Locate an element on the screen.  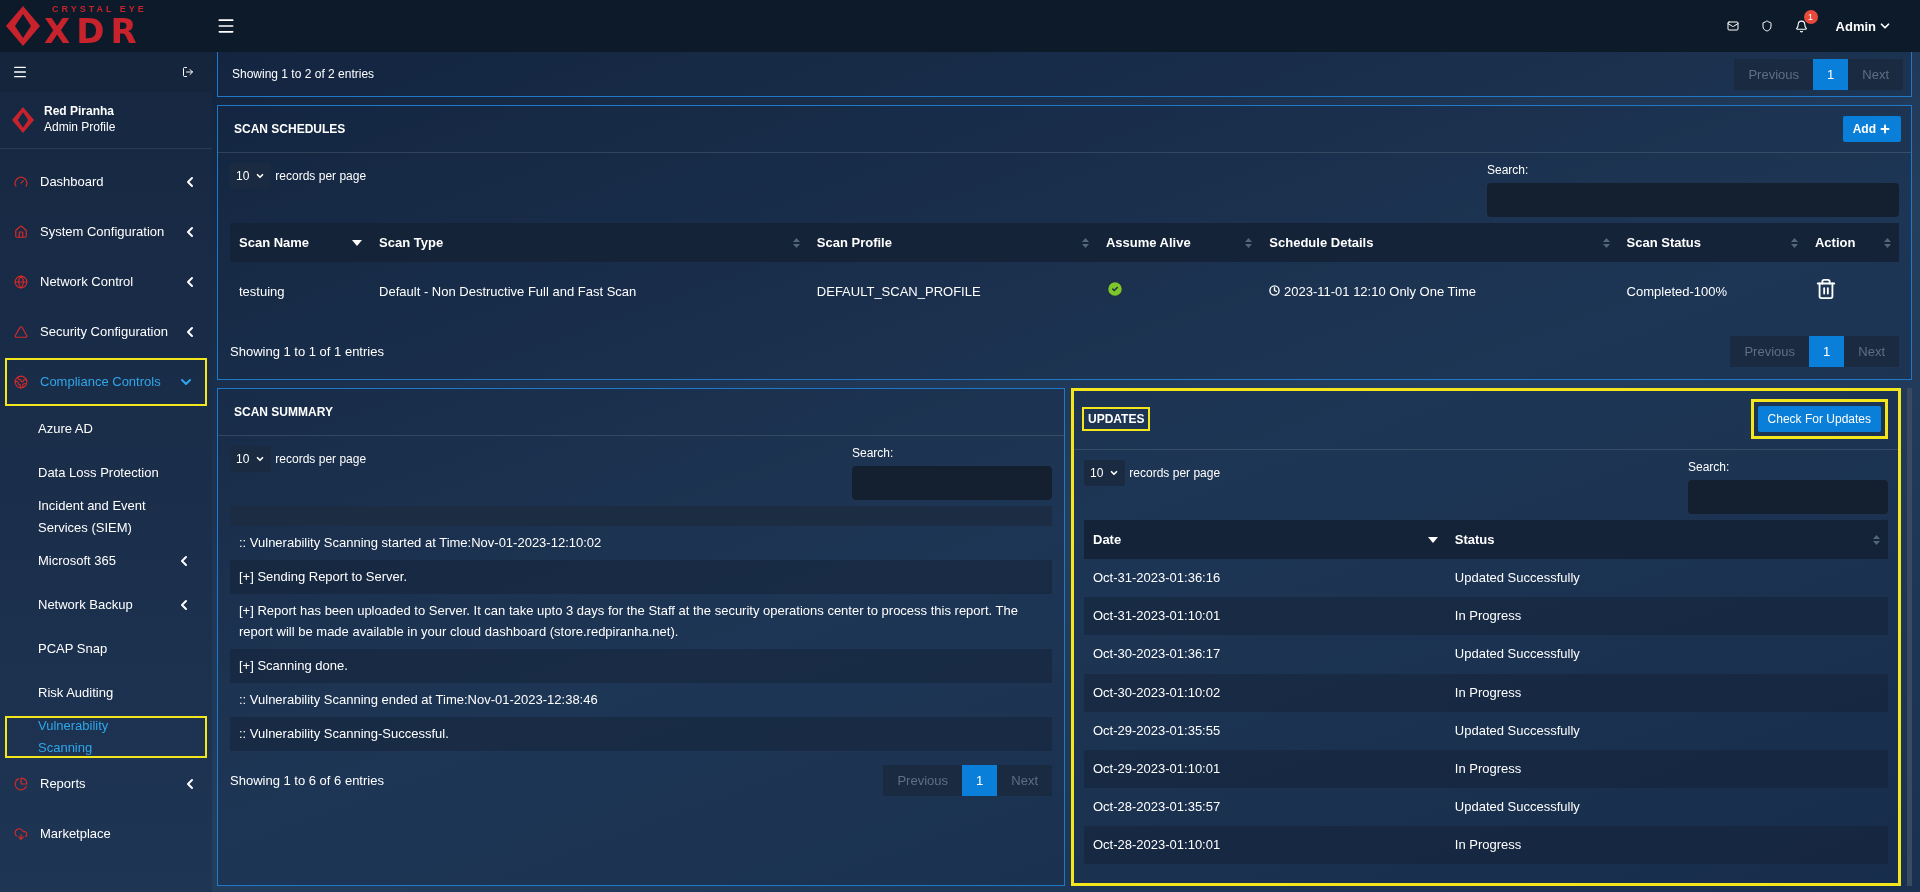
log-entry: [+] Scanning done. is located at coordinates (641, 665).